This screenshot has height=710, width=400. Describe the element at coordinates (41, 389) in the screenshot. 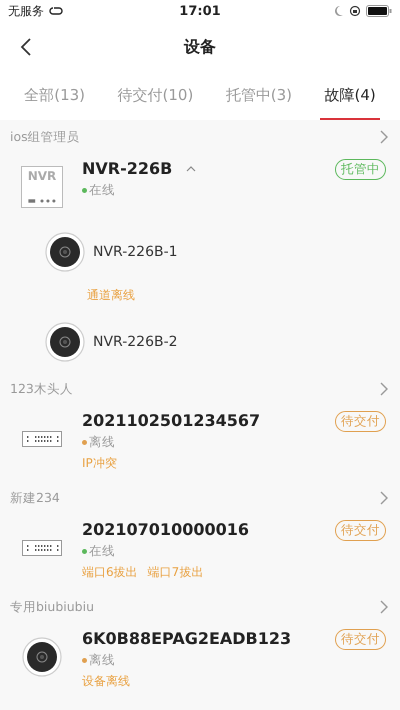

I see `group-owner: 123木头人` at that location.